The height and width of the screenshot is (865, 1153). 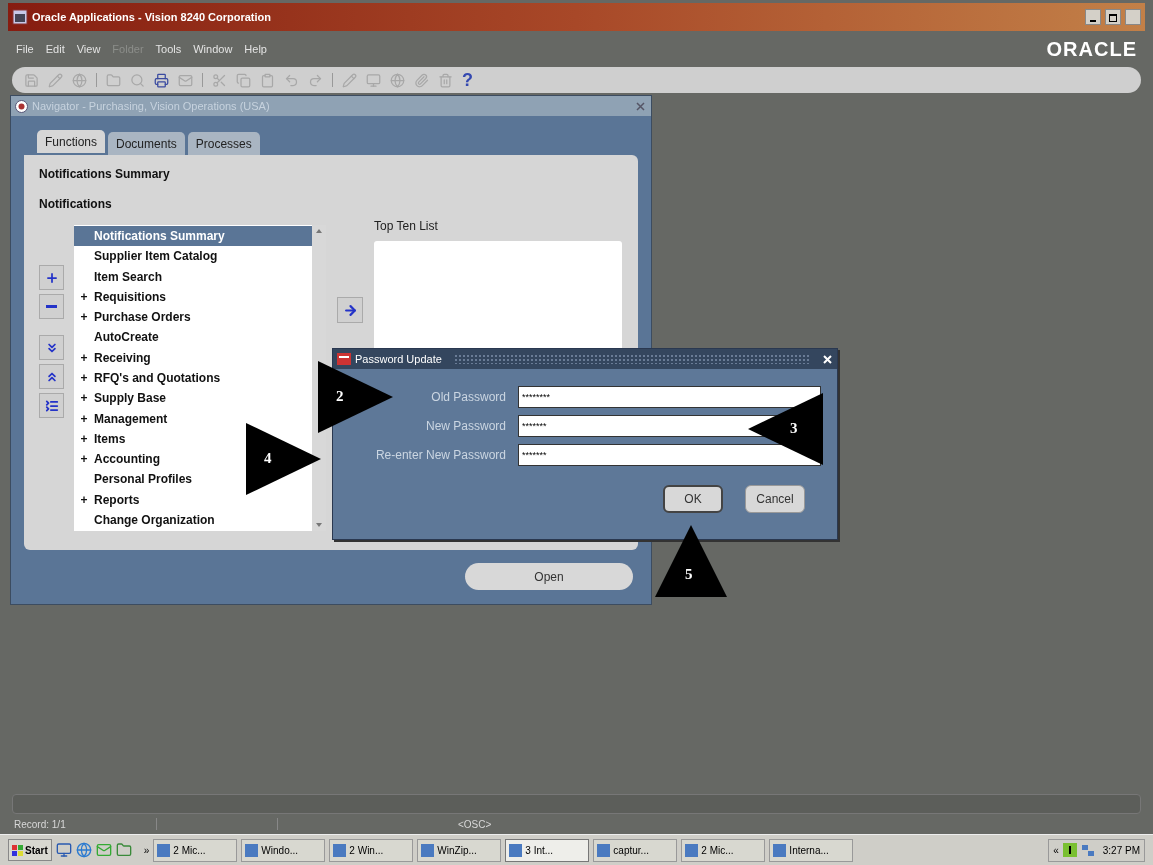 I want to click on list-item: + Management, so click(x=193, y=418).